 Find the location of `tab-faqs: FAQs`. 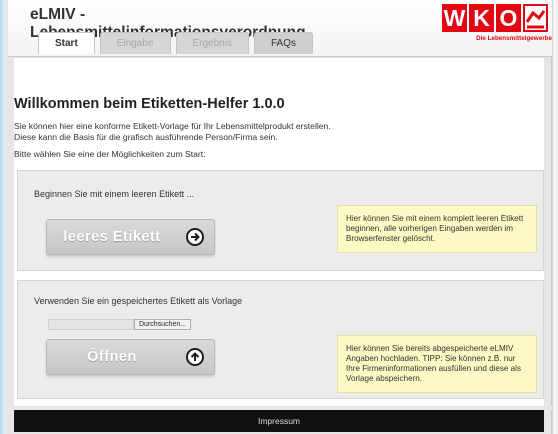

tab-faqs: FAQs is located at coordinates (283, 43).